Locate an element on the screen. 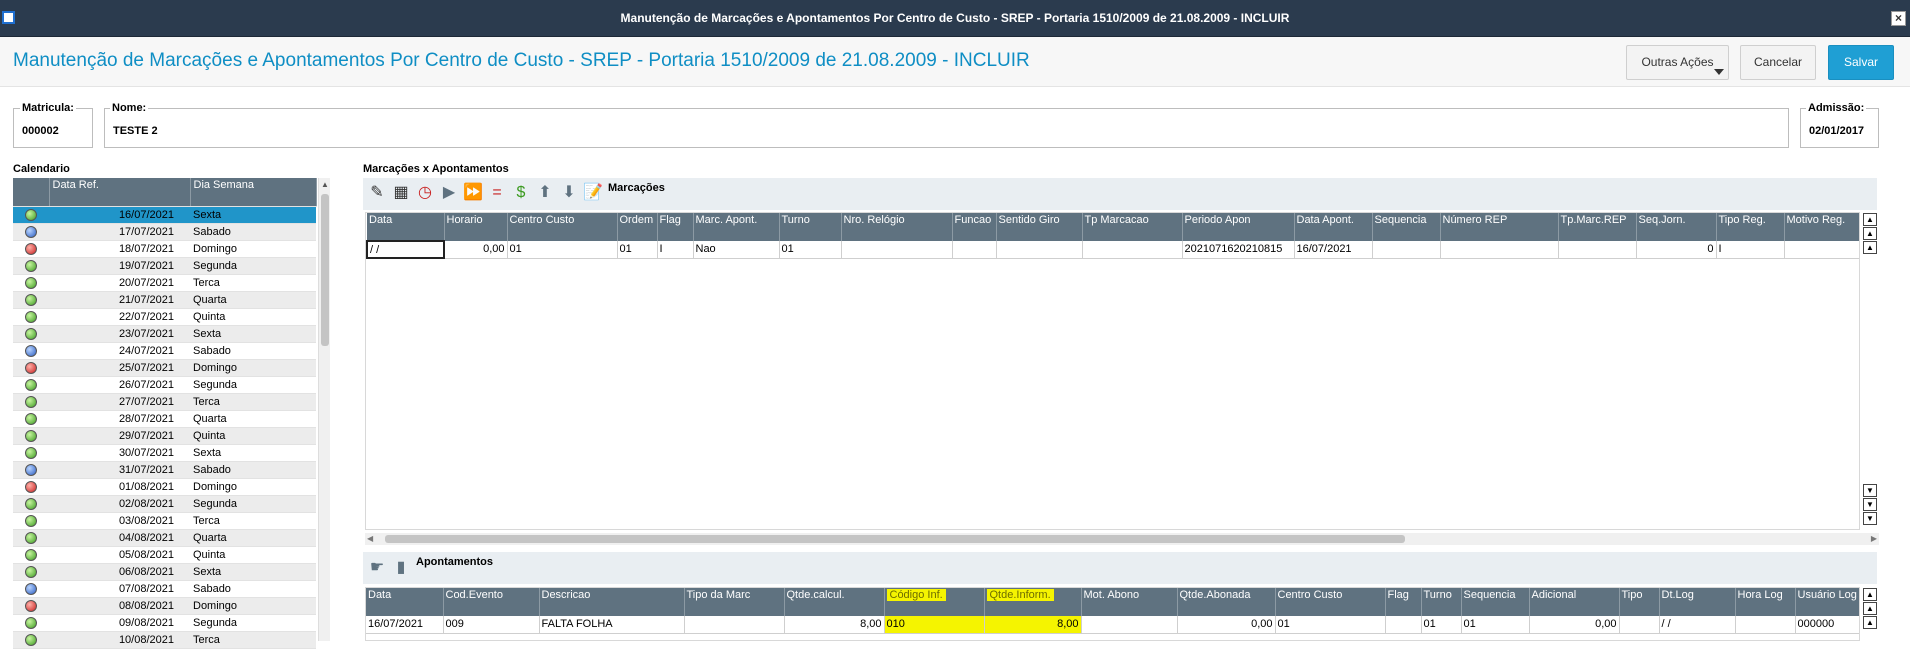 The height and width of the screenshot is (649, 1910). calendar-row: 10/08/2021 Terca is located at coordinates (164, 640).